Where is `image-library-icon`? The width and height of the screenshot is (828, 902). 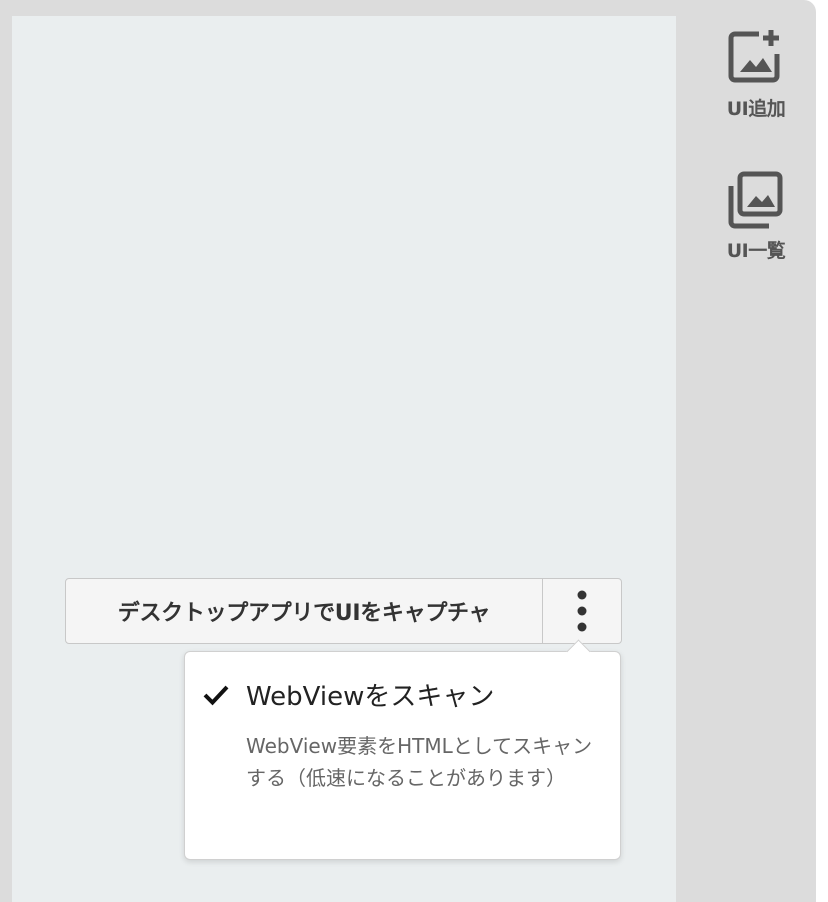
image-library-icon is located at coordinates (755, 200).